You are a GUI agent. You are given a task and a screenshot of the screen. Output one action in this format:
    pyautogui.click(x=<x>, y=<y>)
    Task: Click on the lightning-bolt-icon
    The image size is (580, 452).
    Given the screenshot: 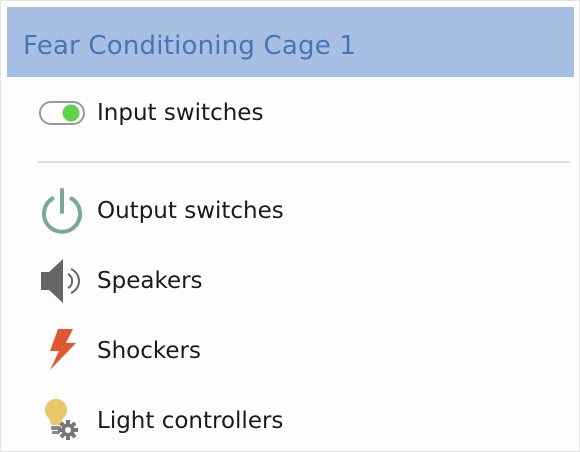 What is the action you would take?
    pyautogui.click(x=62, y=351)
    